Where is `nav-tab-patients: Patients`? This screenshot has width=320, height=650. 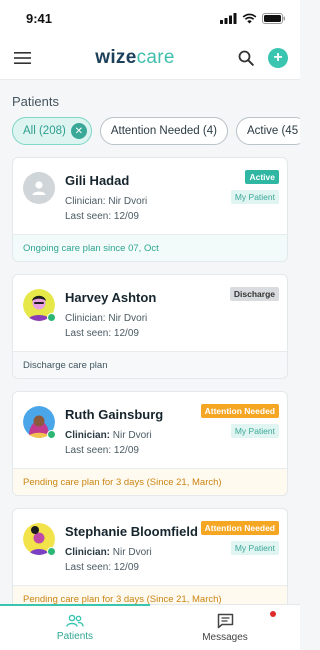
nav-tab-patients: Patients is located at coordinates (75, 627).